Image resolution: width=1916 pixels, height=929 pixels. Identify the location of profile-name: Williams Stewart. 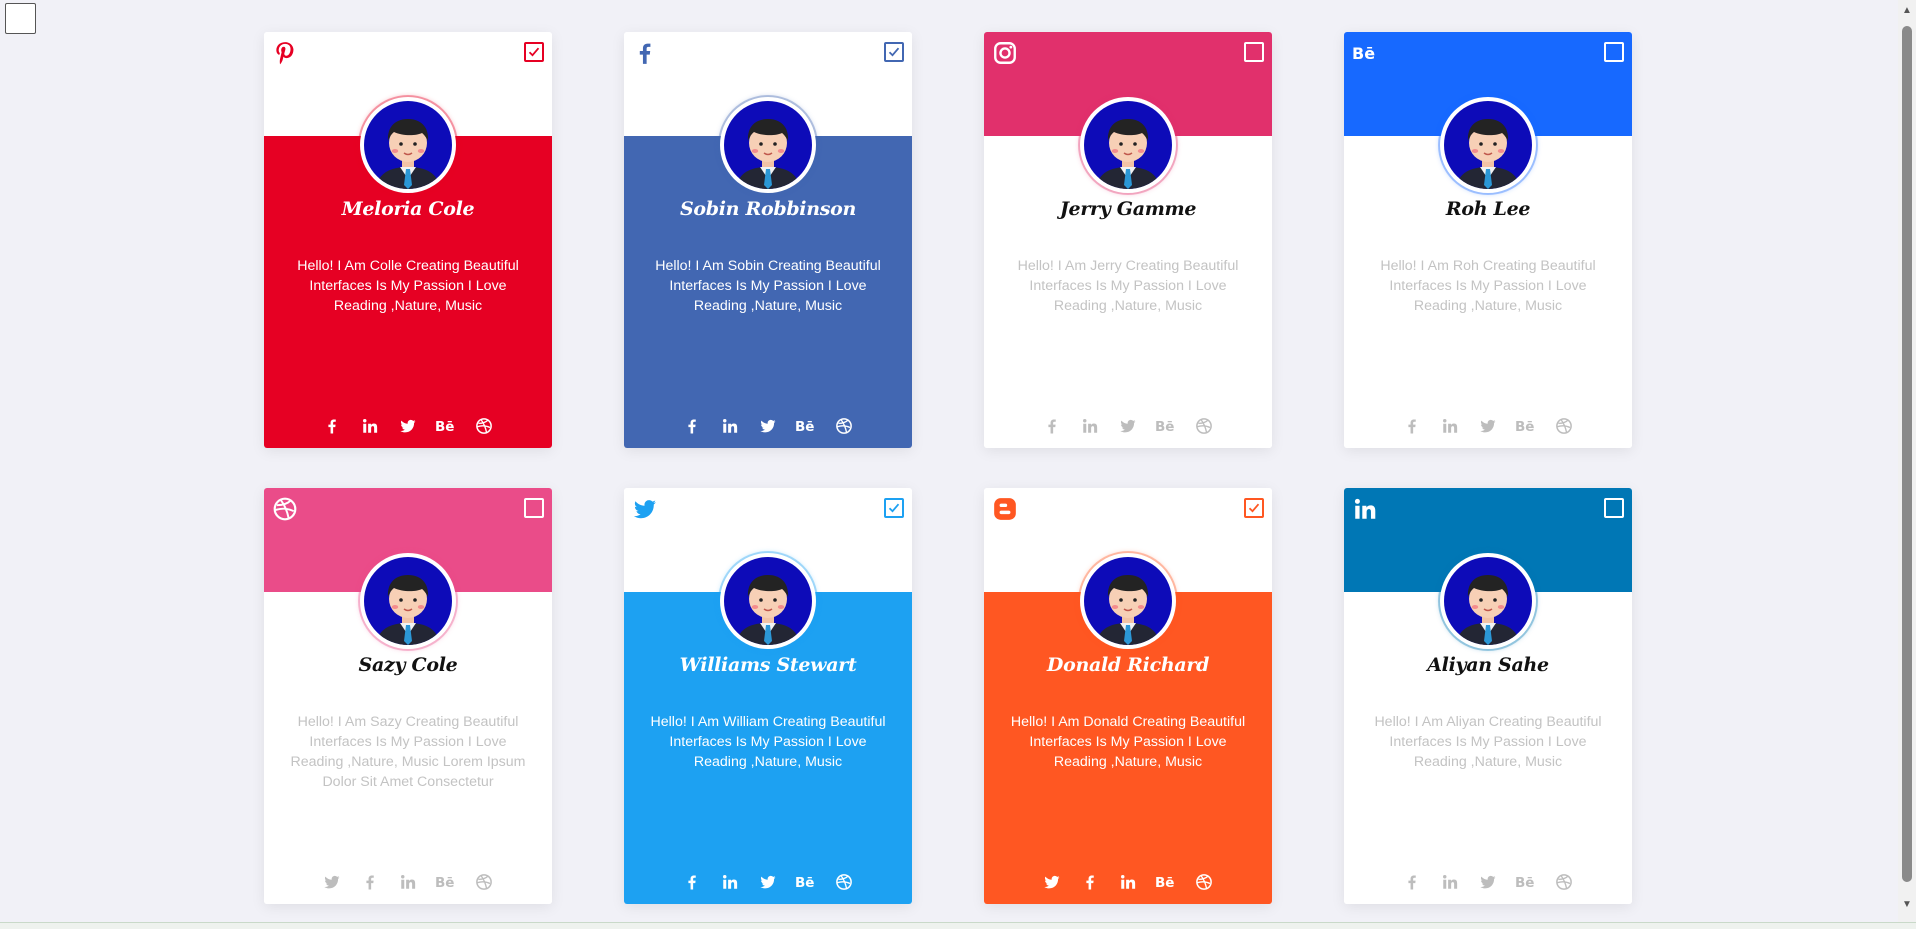
(768, 665).